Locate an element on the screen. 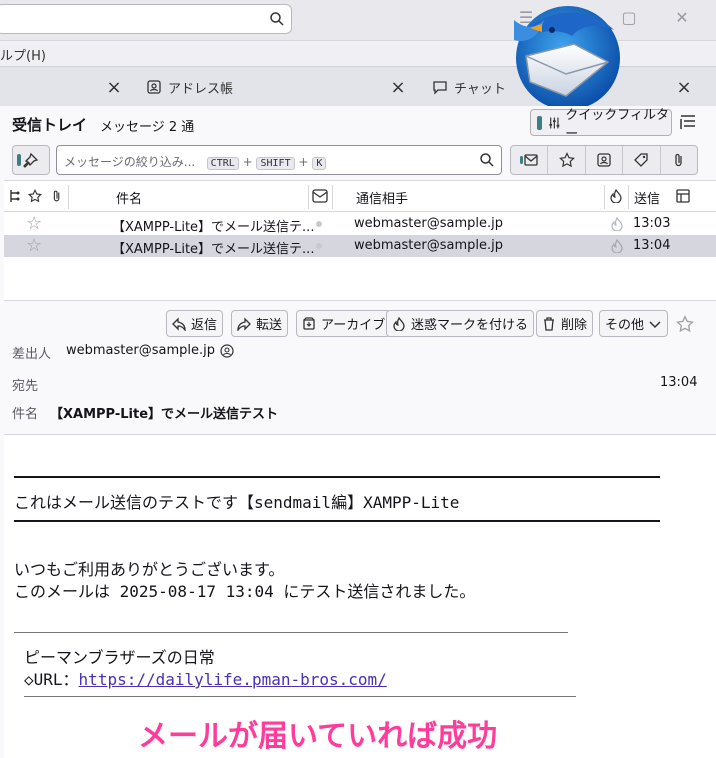 This screenshot has width=716, height=758. junk-button: 迷惑マークを付ける is located at coordinates (460, 323).